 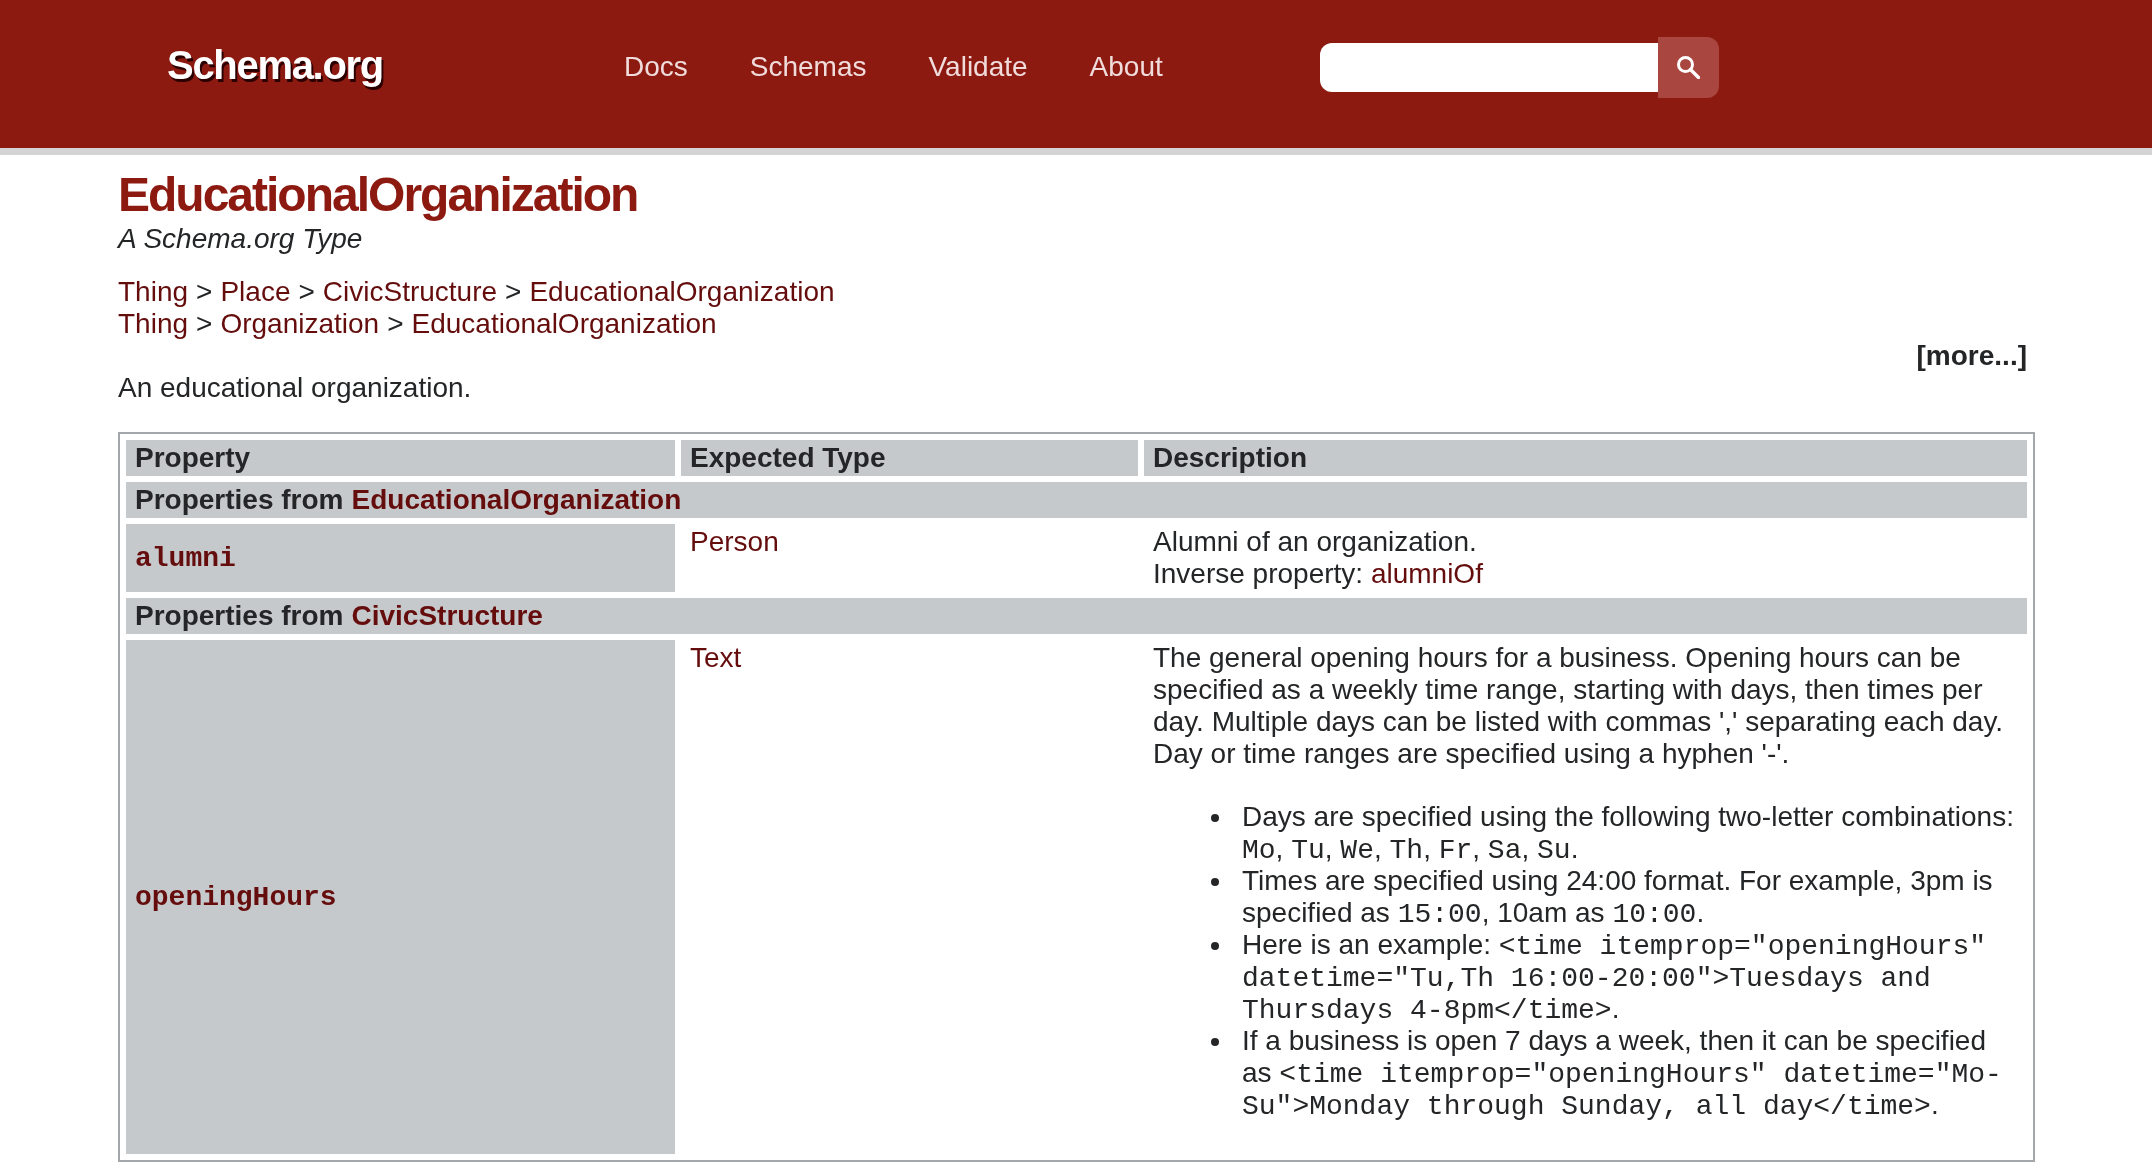 I want to click on description-text: Inverse property: alumniOf, so click(x=1318, y=574).